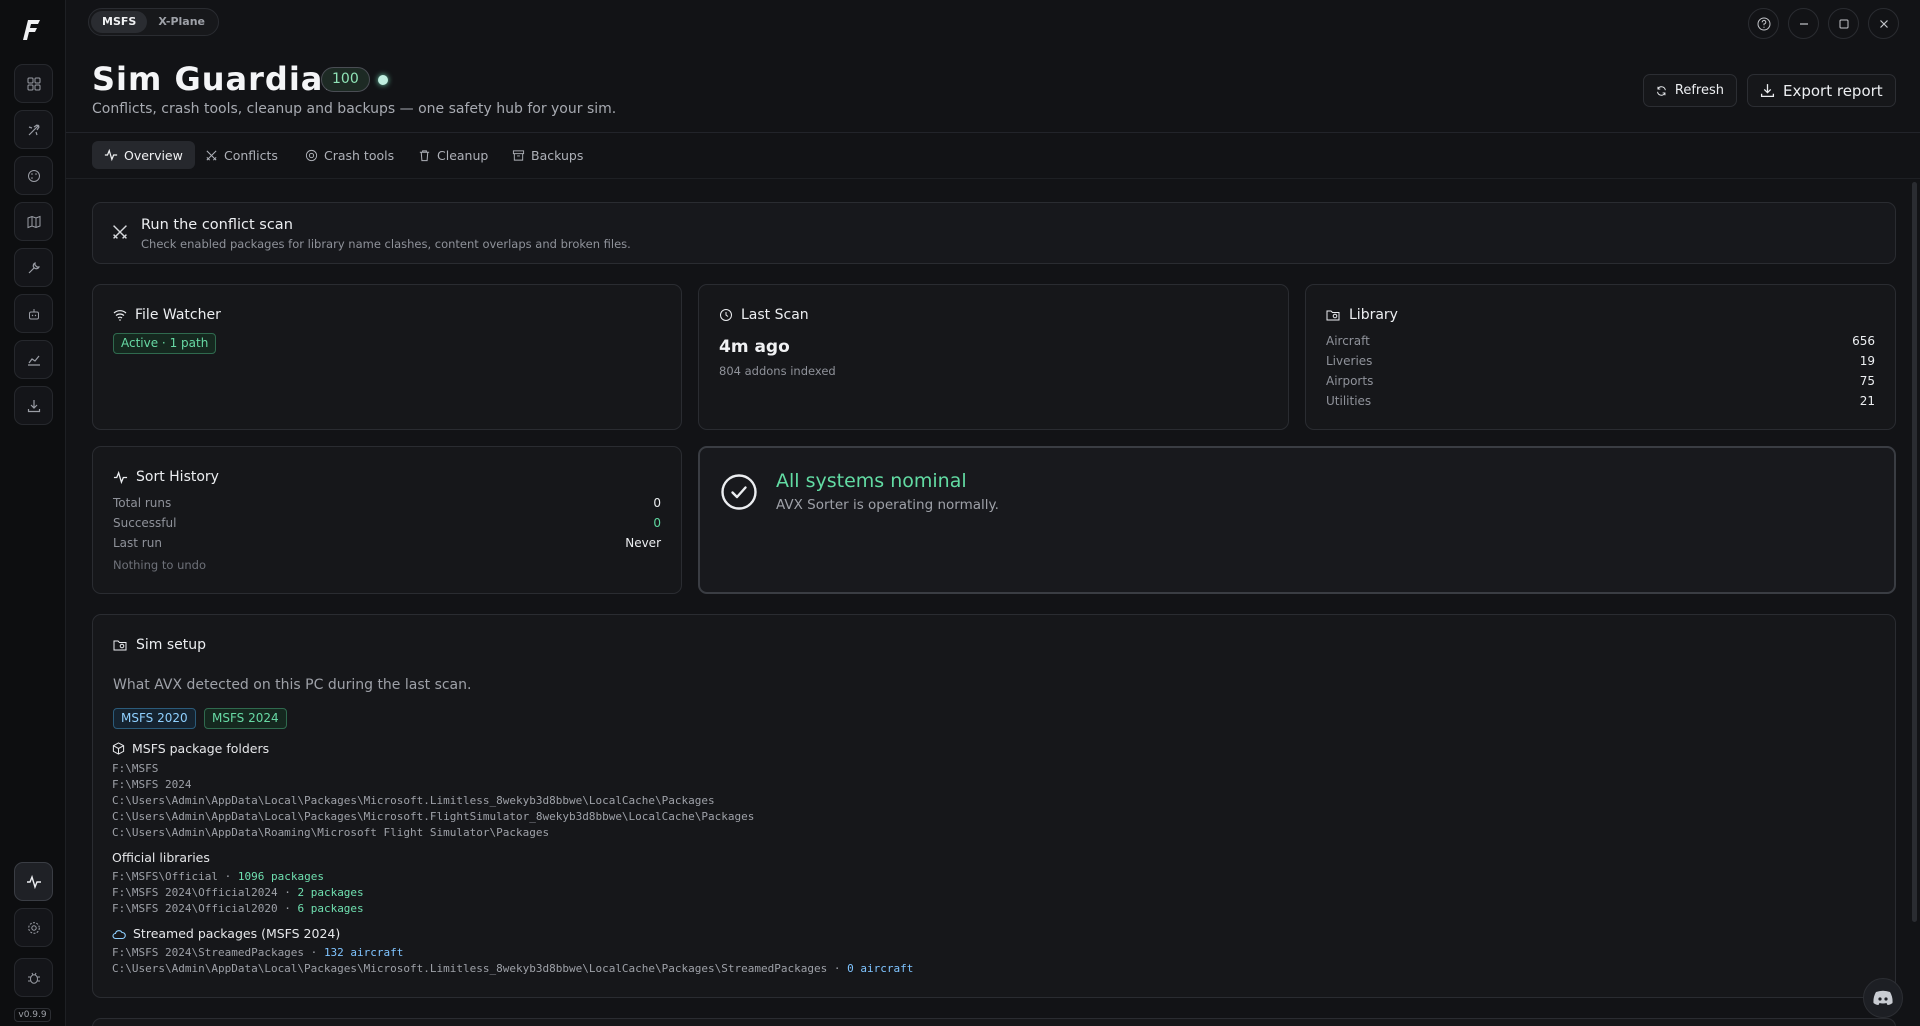 Image resolution: width=1920 pixels, height=1026 pixels. I want to click on sidebar-item-airports, so click(33, 221).